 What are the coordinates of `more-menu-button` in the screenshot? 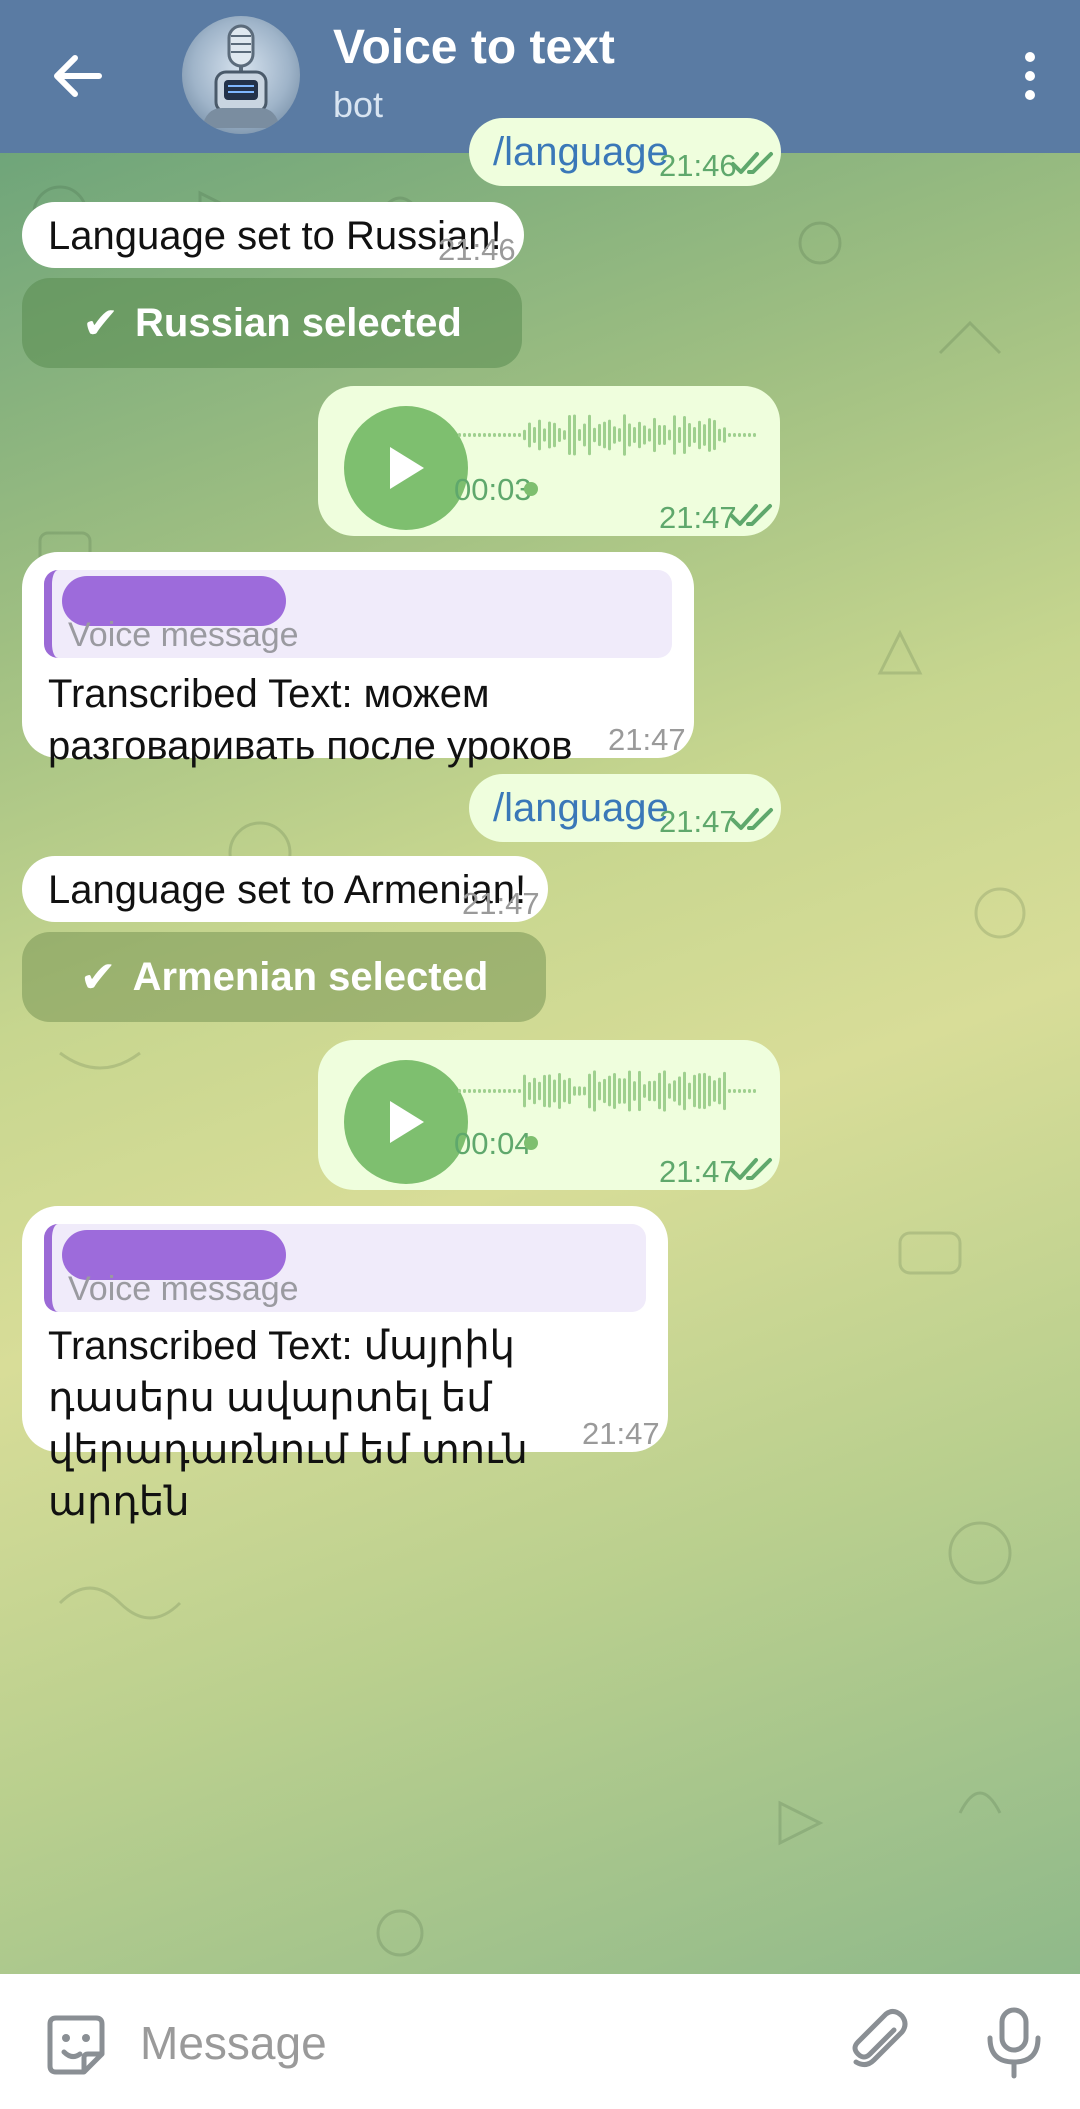 It's located at (1030, 76).